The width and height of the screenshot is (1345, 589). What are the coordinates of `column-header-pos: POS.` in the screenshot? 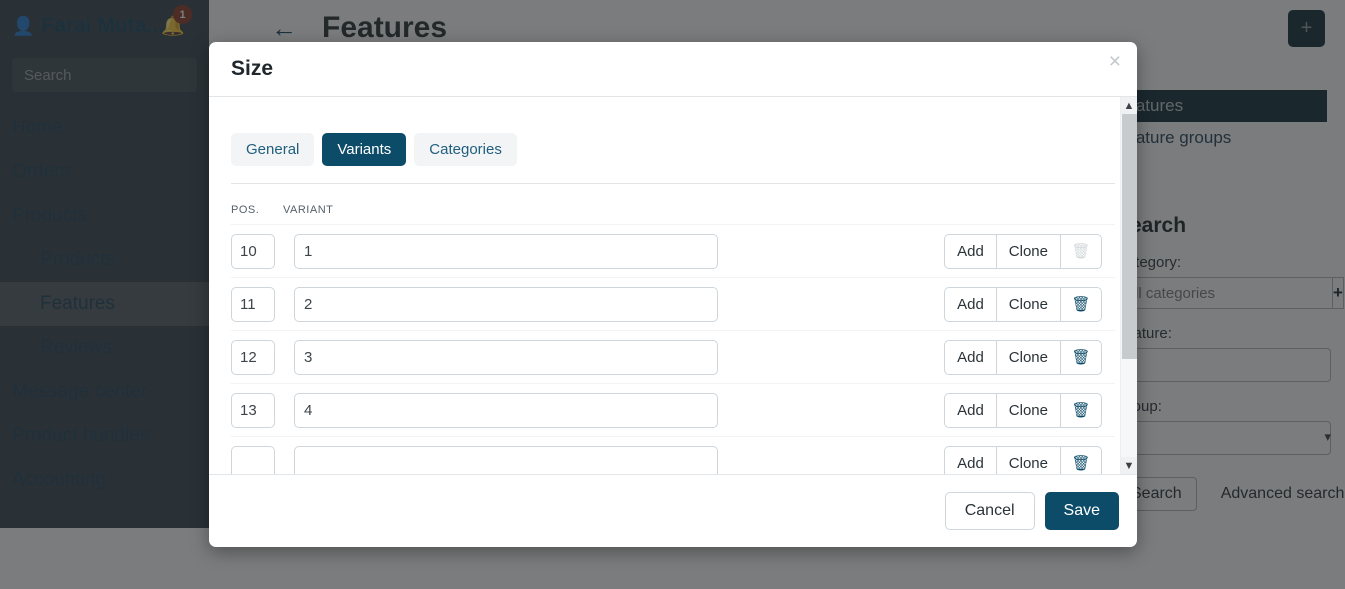 It's located at (245, 210).